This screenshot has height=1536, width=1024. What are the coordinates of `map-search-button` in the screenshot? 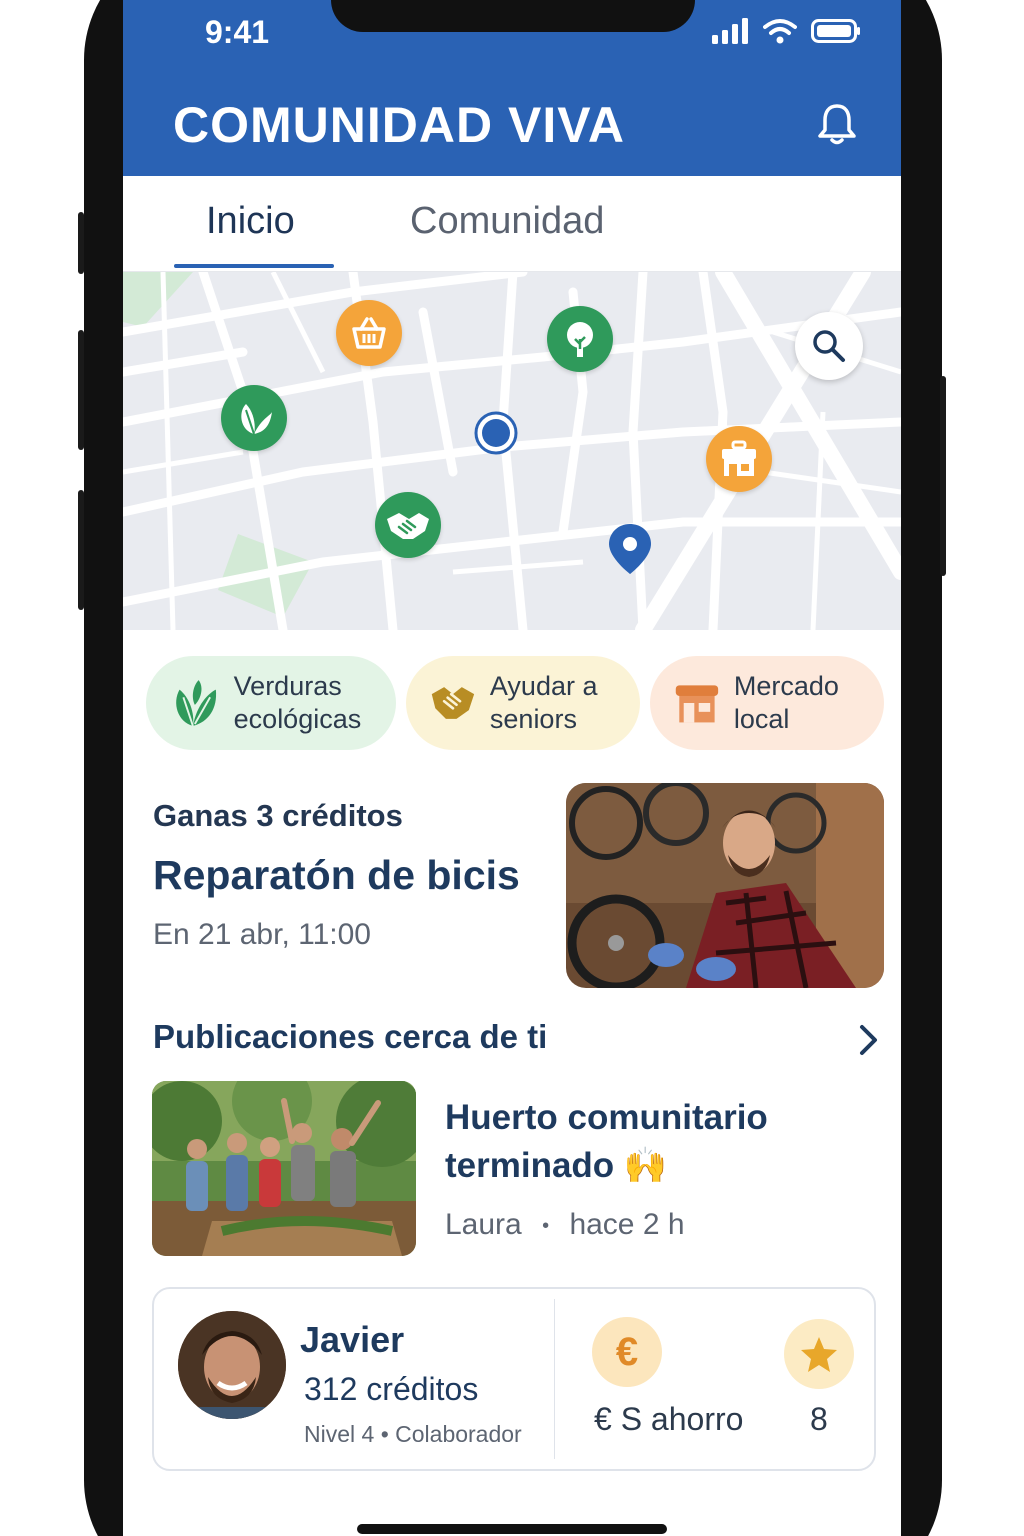 It's located at (829, 346).